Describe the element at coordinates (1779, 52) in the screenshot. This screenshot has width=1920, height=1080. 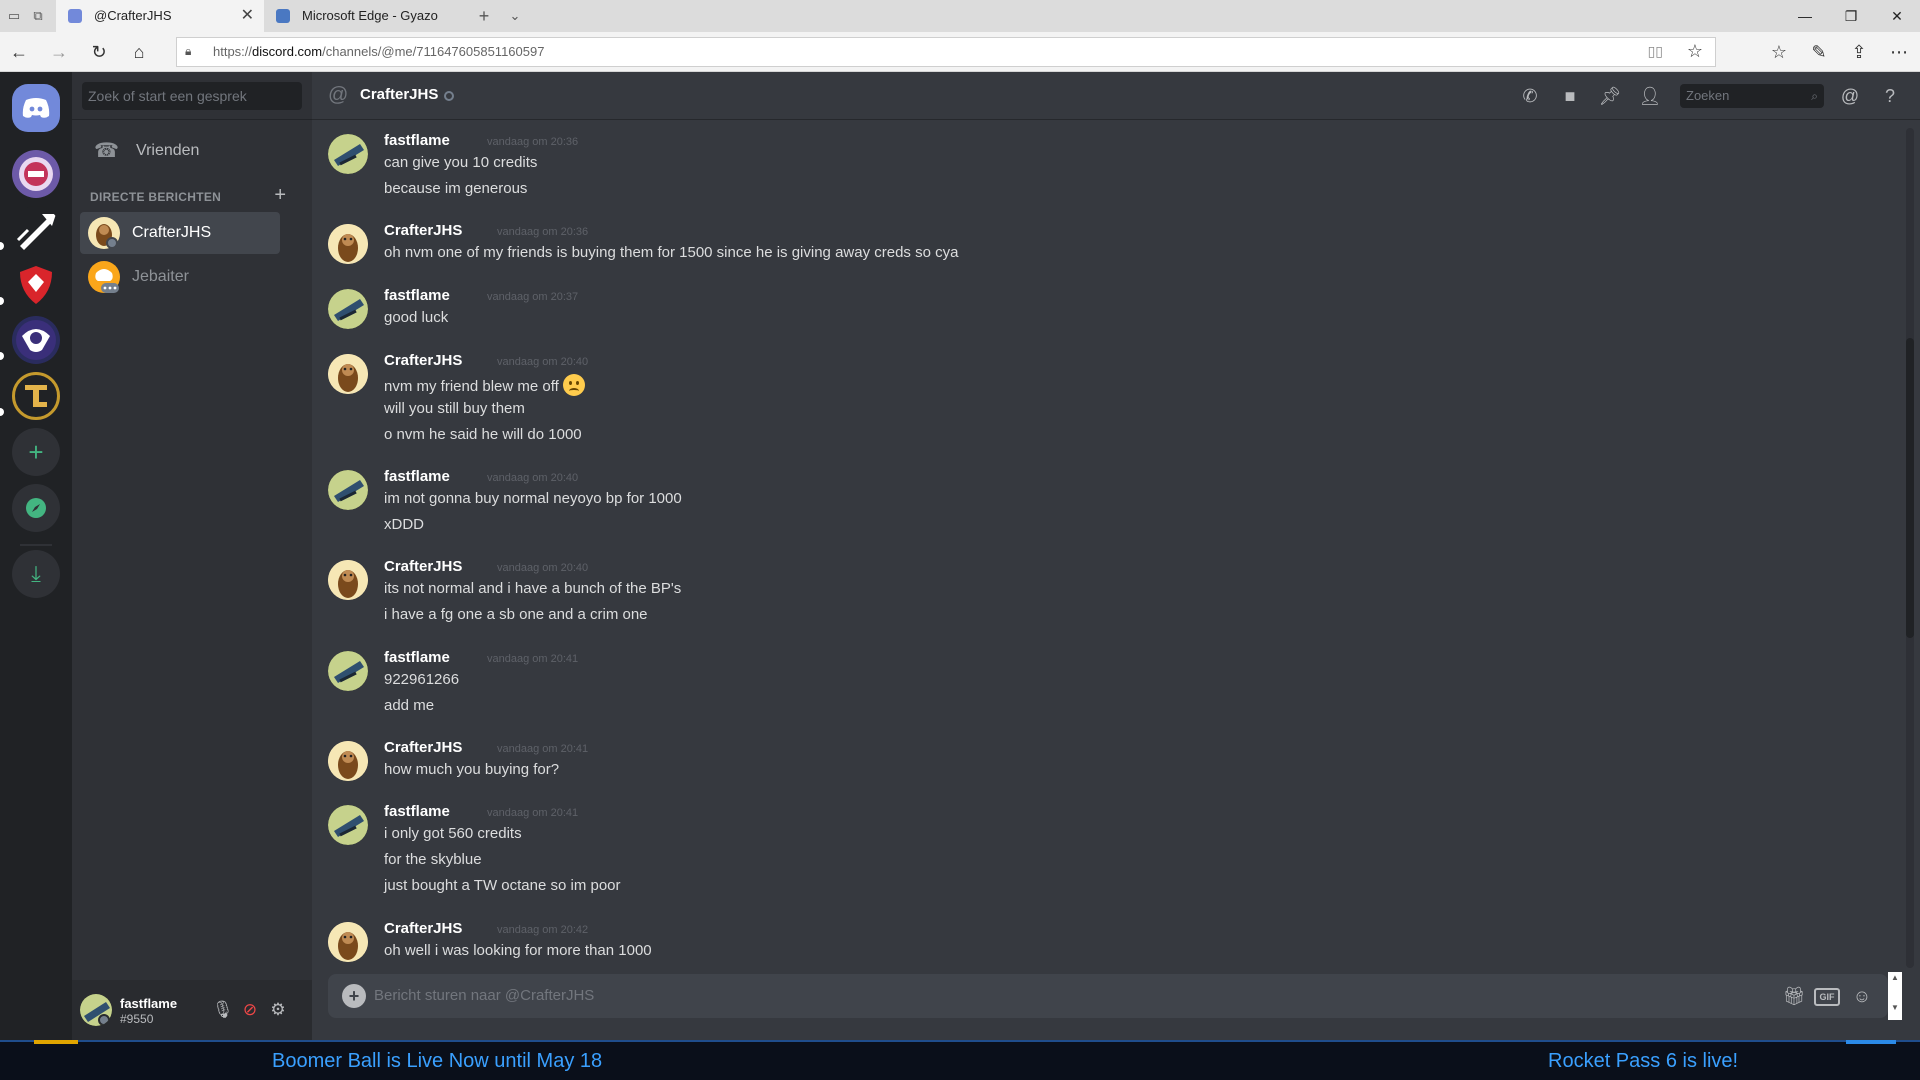
I see `favorites-hub-icon: ☆` at that location.